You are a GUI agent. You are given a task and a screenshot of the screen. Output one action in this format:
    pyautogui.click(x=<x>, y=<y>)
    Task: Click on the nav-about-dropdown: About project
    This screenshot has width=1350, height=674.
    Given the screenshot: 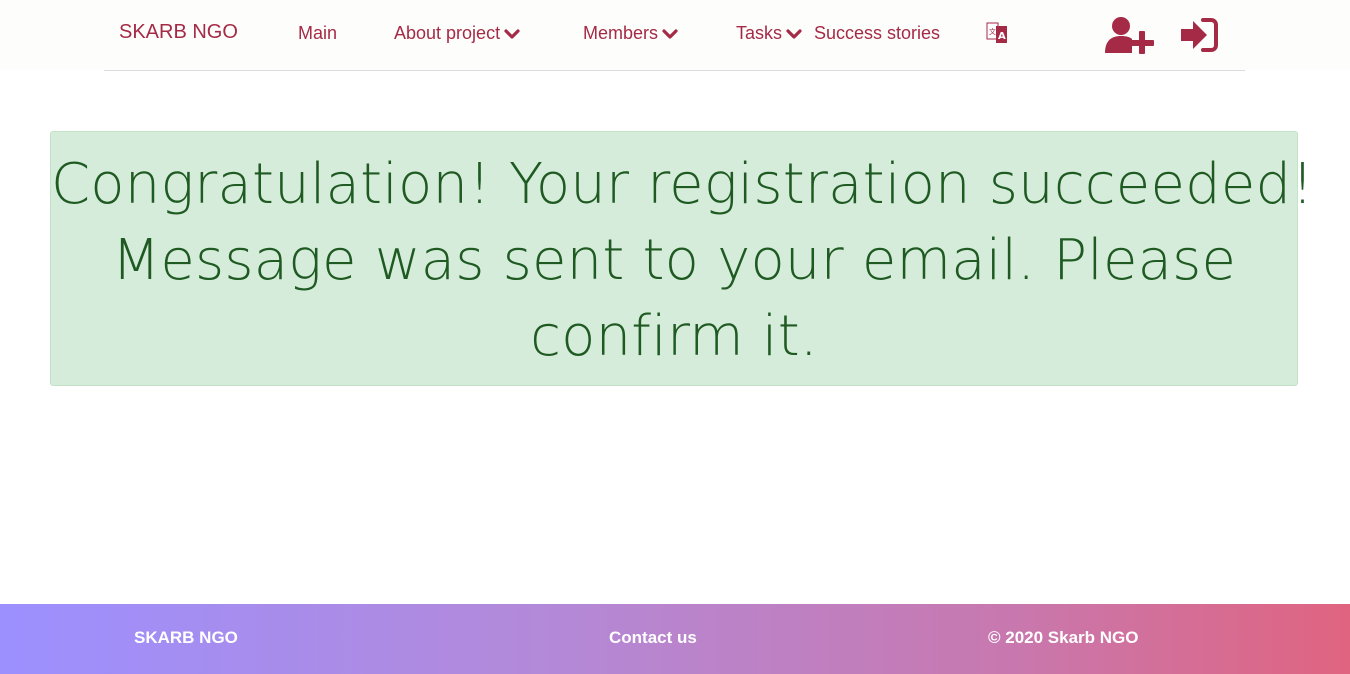 What is the action you would take?
    pyautogui.click(x=457, y=33)
    